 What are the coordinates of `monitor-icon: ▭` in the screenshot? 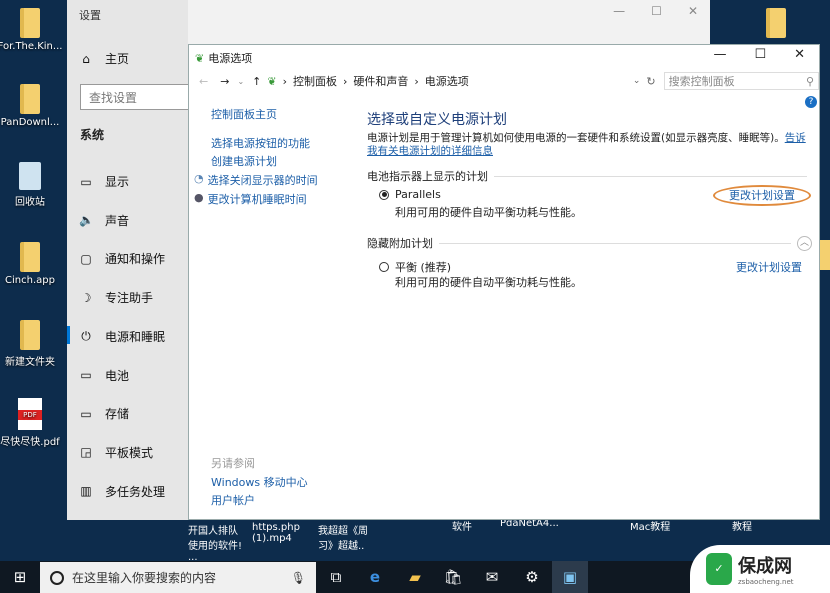 It's located at (86, 181).